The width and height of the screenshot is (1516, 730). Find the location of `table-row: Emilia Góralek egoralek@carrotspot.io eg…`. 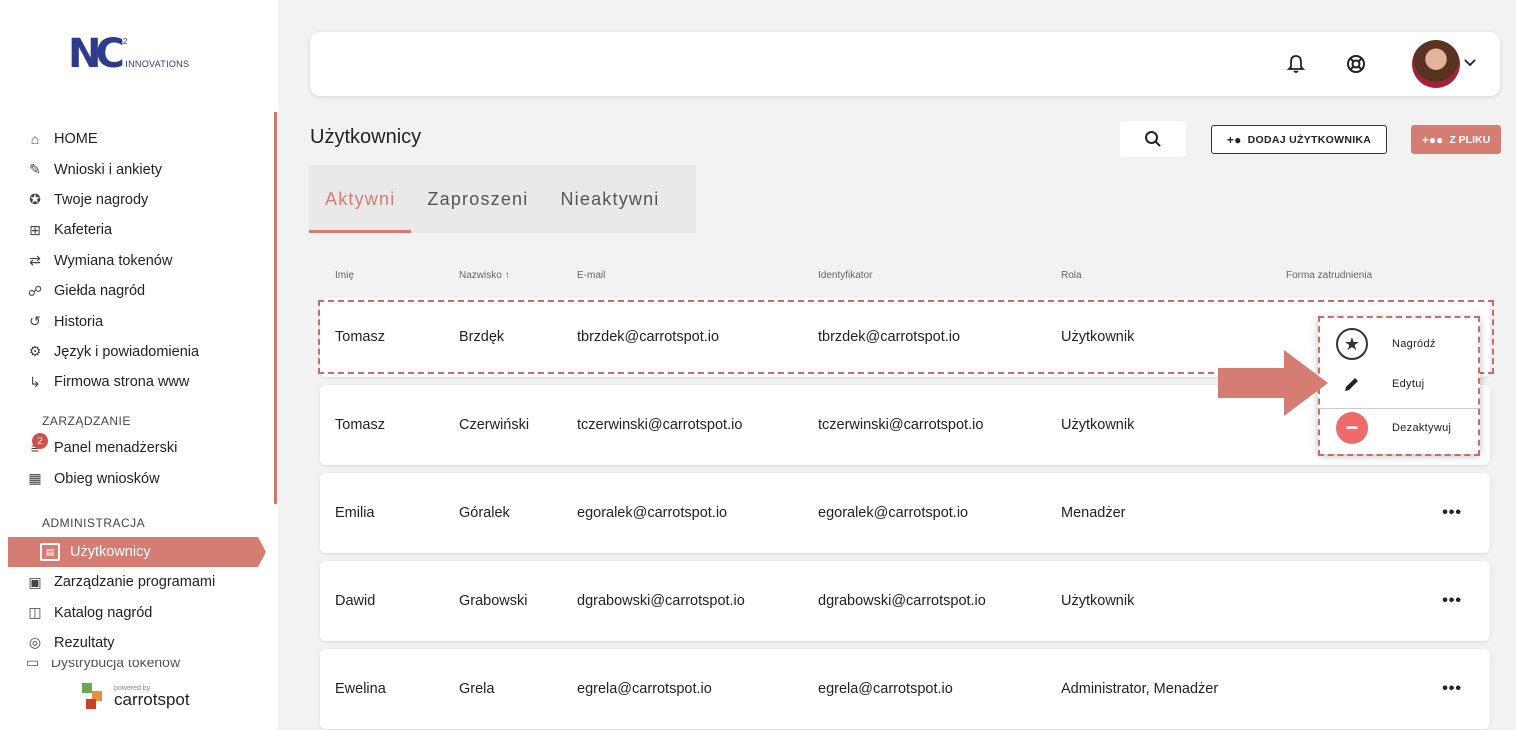

table-row: Emilia Góralek egoralek@carrotspot.io eg… is located at coordinates (905, 513).